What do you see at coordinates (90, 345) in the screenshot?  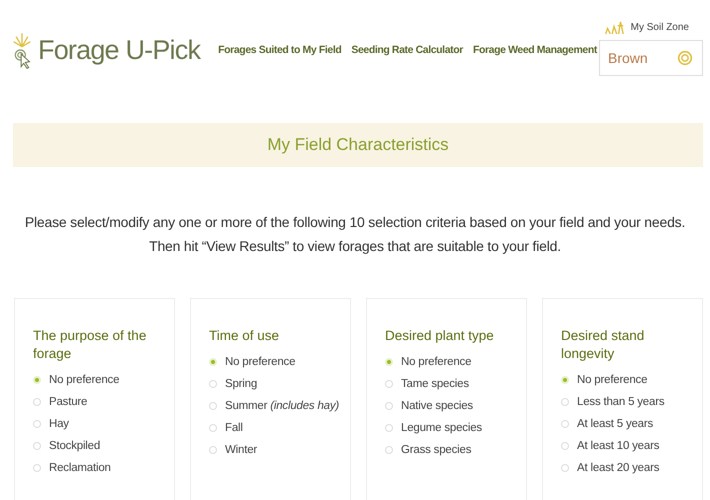 I see `criteria-title: The purpose of the forage` at bounding box center [90, 345].